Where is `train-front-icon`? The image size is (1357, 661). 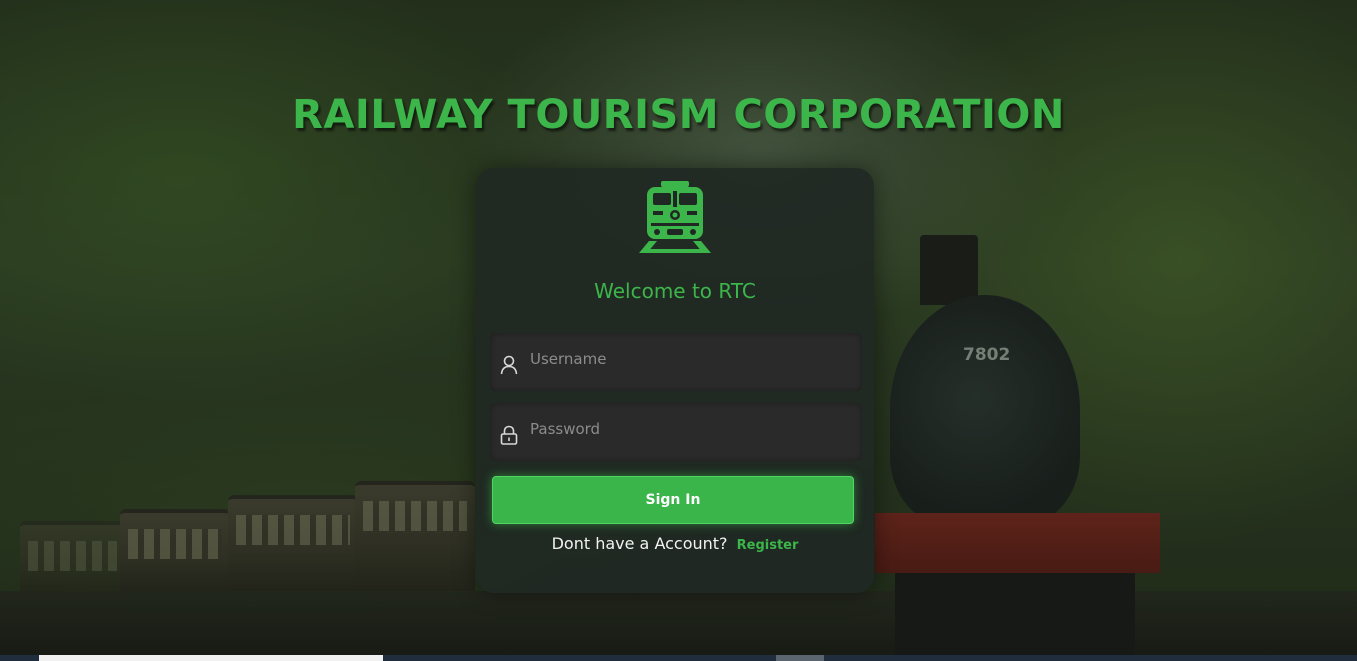
train-front-icon is located at coordinates (675, 217).